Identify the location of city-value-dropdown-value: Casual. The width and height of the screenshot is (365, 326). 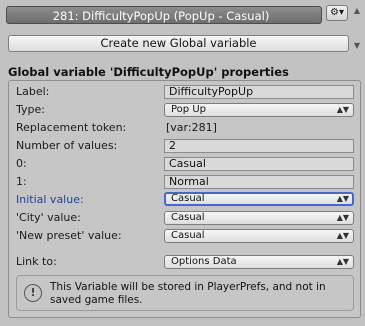
(188, 217).